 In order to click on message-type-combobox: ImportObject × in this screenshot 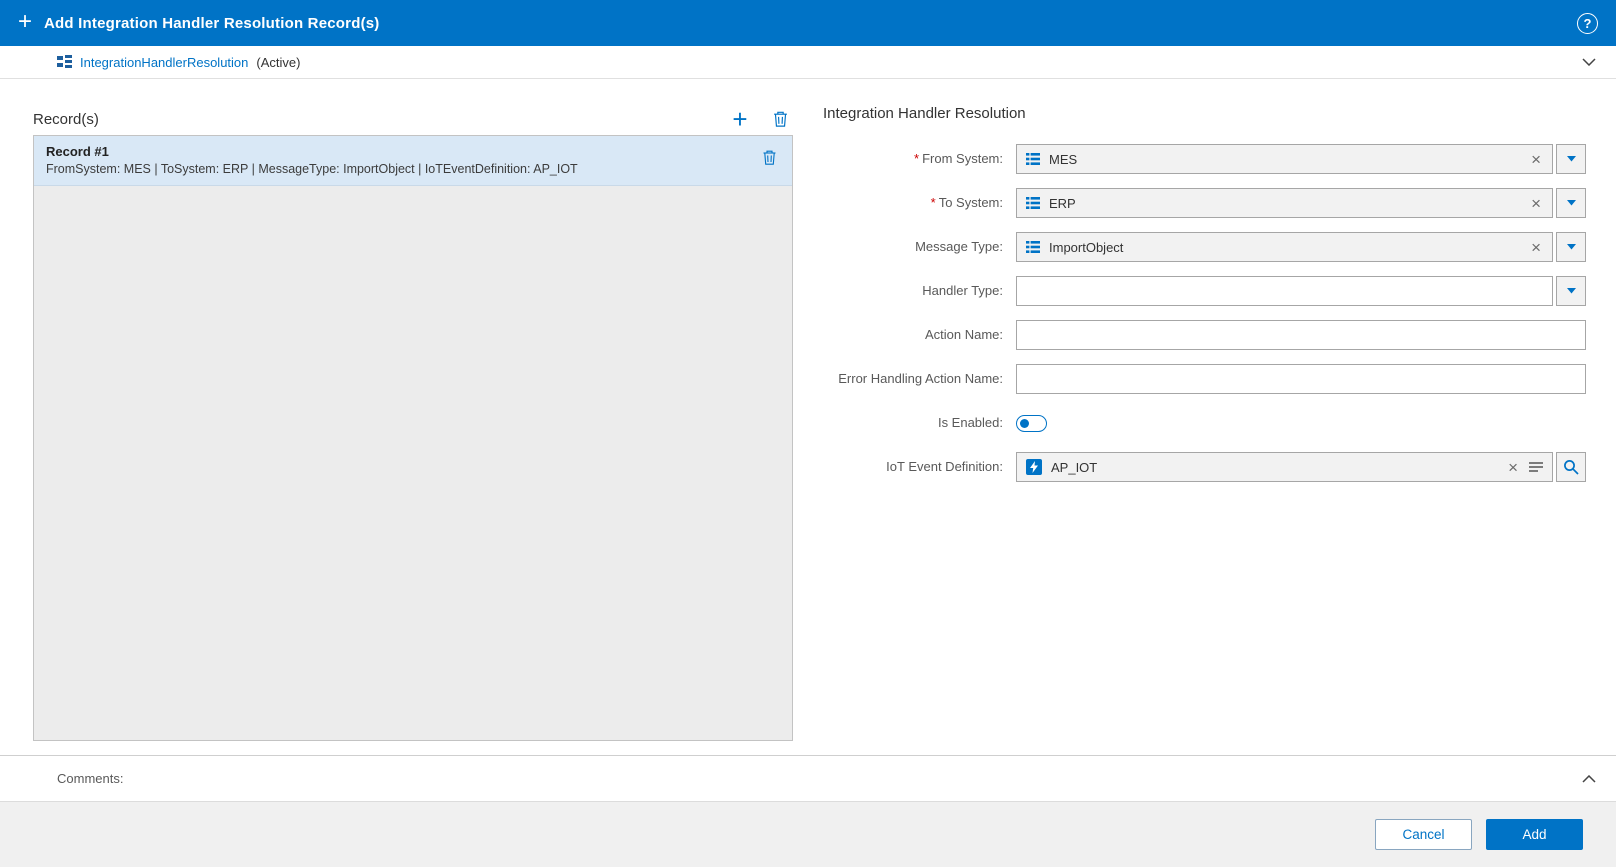, I will do `click(1284, 247)`.